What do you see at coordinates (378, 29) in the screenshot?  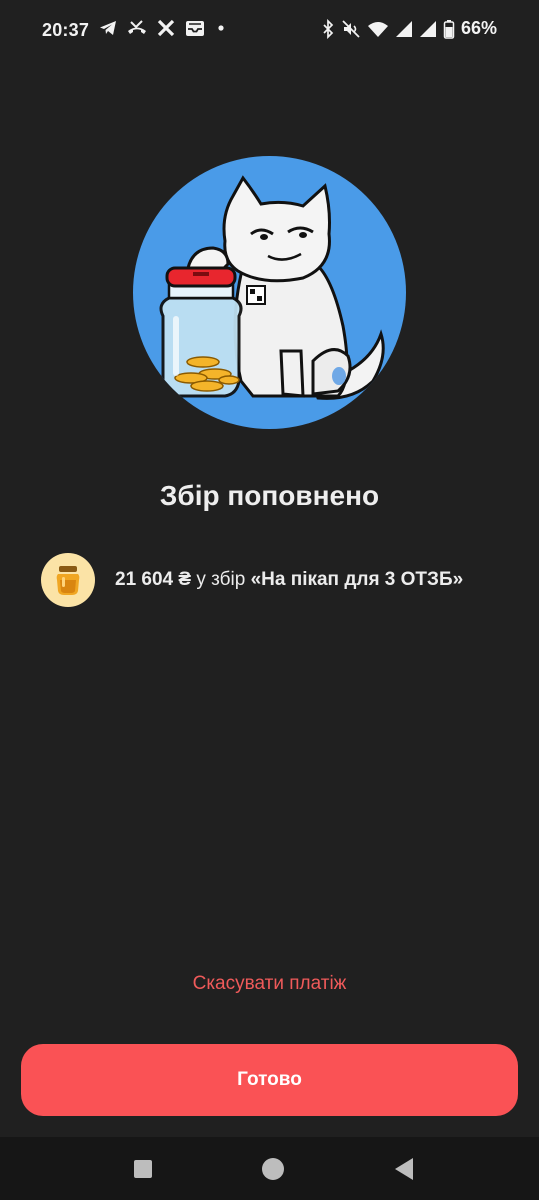 I see `wifi-icon` at bounding box center [378, 29].